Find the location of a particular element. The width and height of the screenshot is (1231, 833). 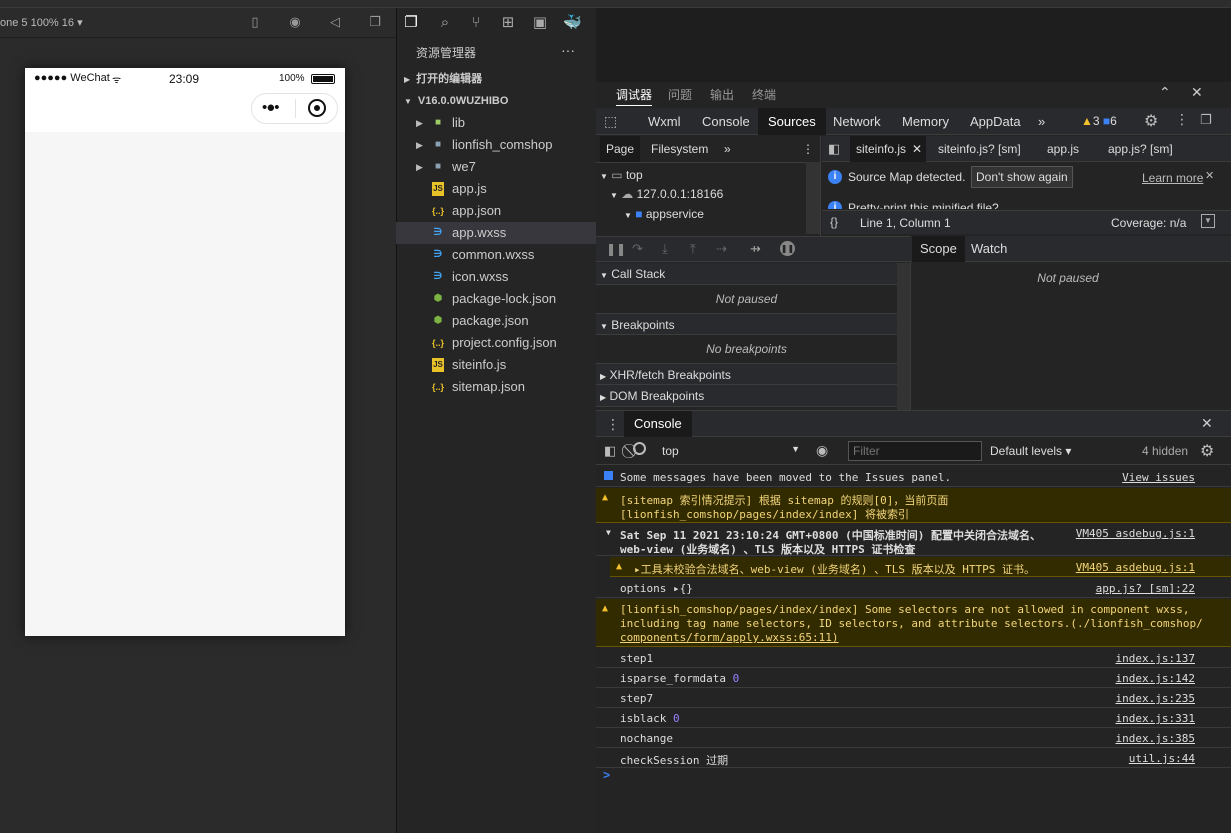

step-icon: ⇢ is located at coordinates (721, 249).